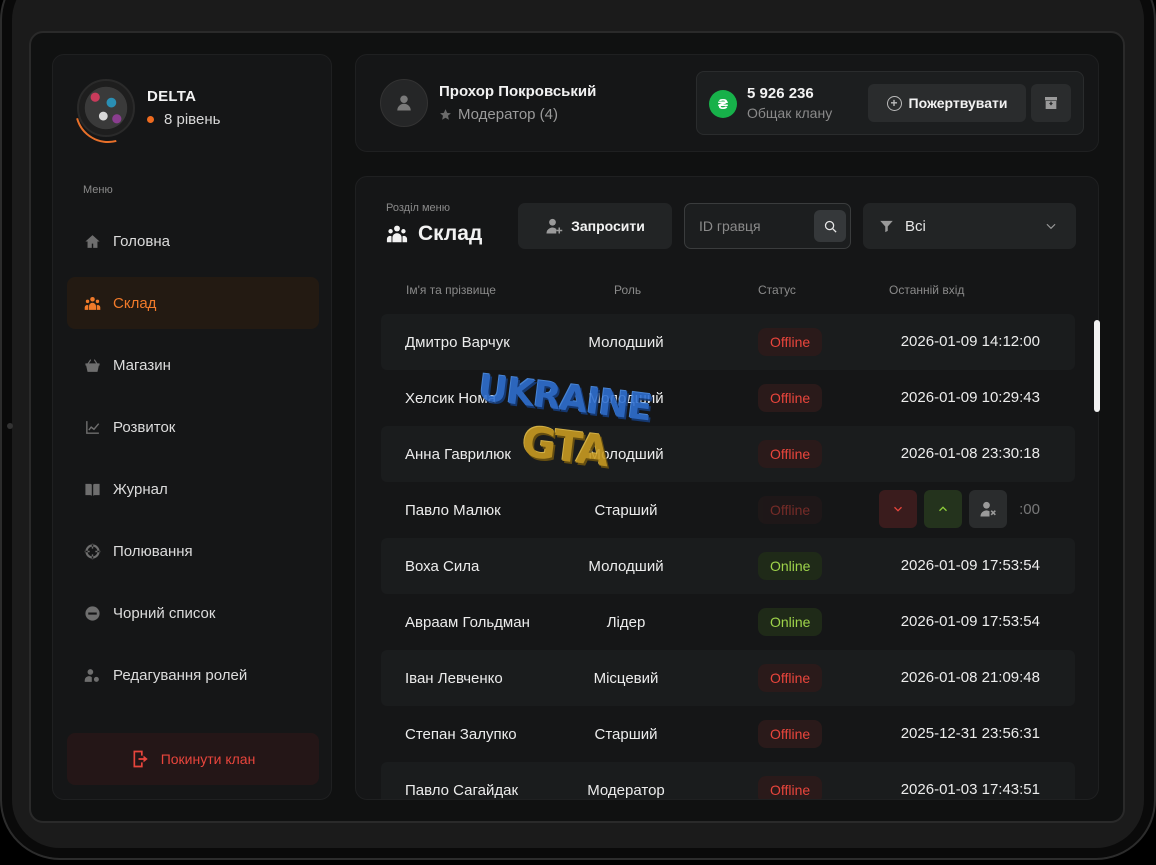 The width and height of the screenshot is (1156, 865). Describe the element at coordinates (193, 303) in the screenshot. I see `sidebar-item-warehouse: Склад` at that location.